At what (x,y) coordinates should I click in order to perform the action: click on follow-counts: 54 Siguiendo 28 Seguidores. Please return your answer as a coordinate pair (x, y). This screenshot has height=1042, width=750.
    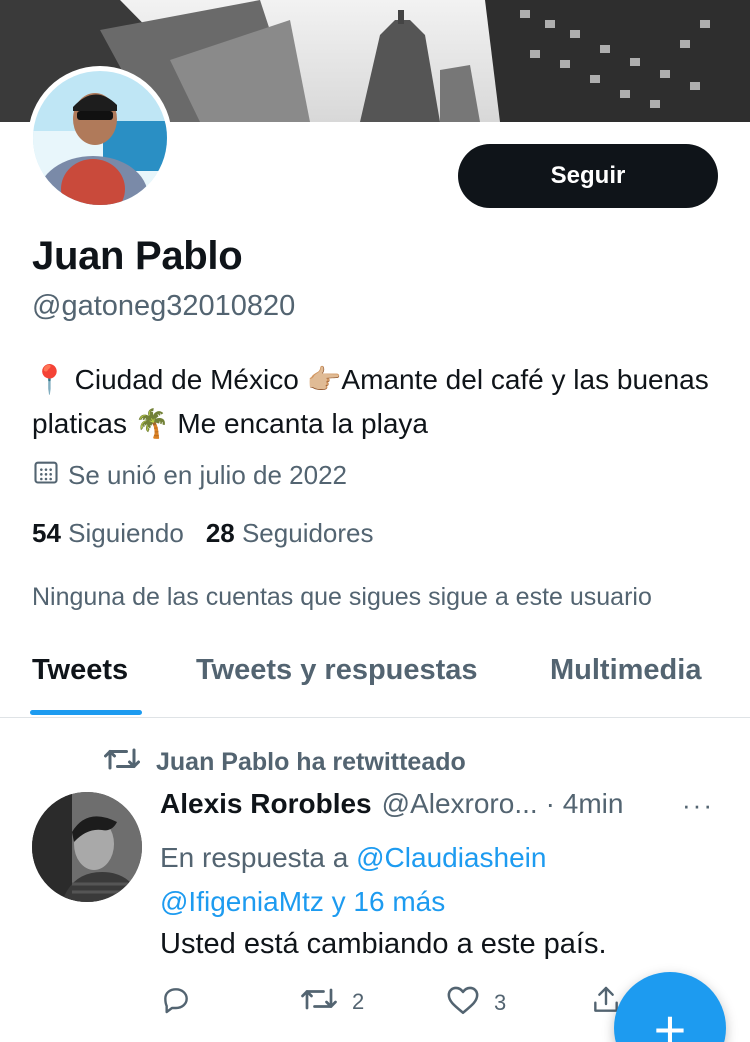
    Looking at the image, I should click on (203, 533).